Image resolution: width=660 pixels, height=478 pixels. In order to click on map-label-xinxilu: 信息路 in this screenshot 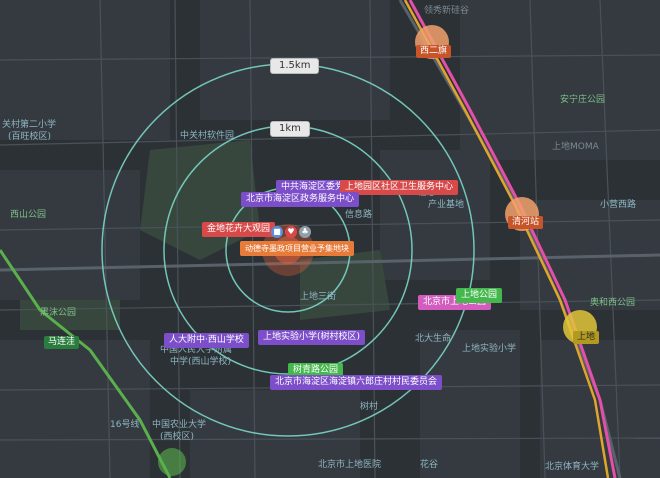, I will do `click(359, 215)`.